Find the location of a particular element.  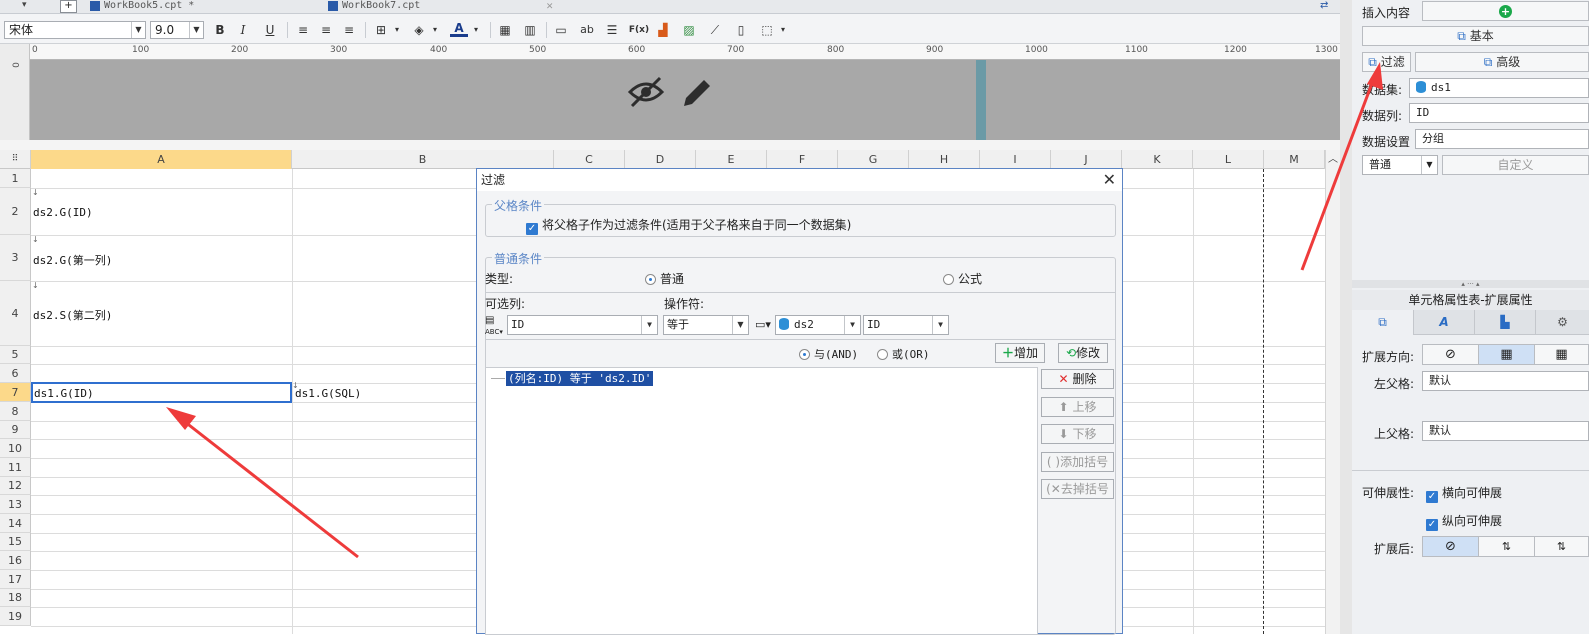

column-header-c: C is located at coordinates (589, 159).